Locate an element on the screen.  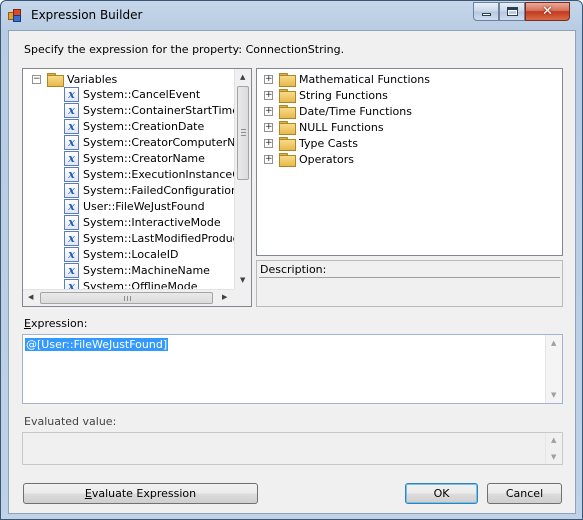
variable-item: x System::CreationDate is located at coordinates (134, 126).